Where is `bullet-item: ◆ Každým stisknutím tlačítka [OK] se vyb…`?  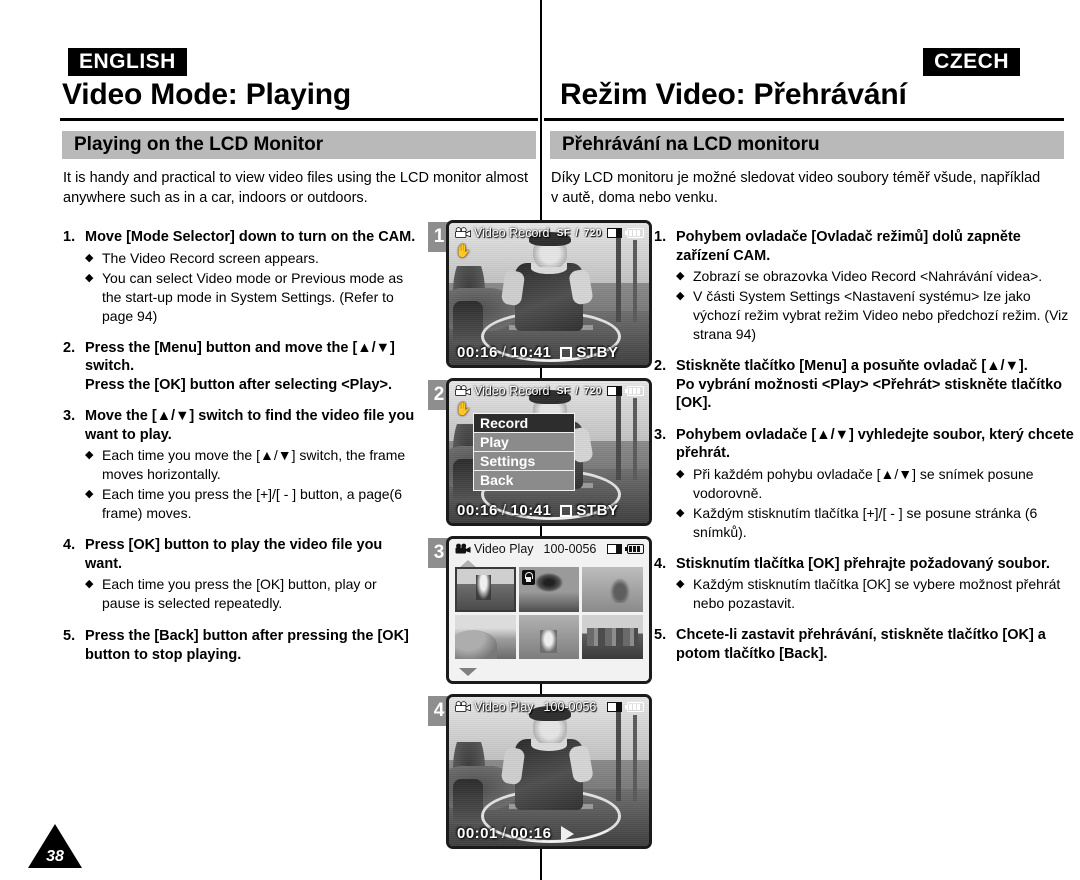 bullet-item: ◆ Každým stisknutím tlačítka [OK] se vyb… is located at coordinates (875, 594).